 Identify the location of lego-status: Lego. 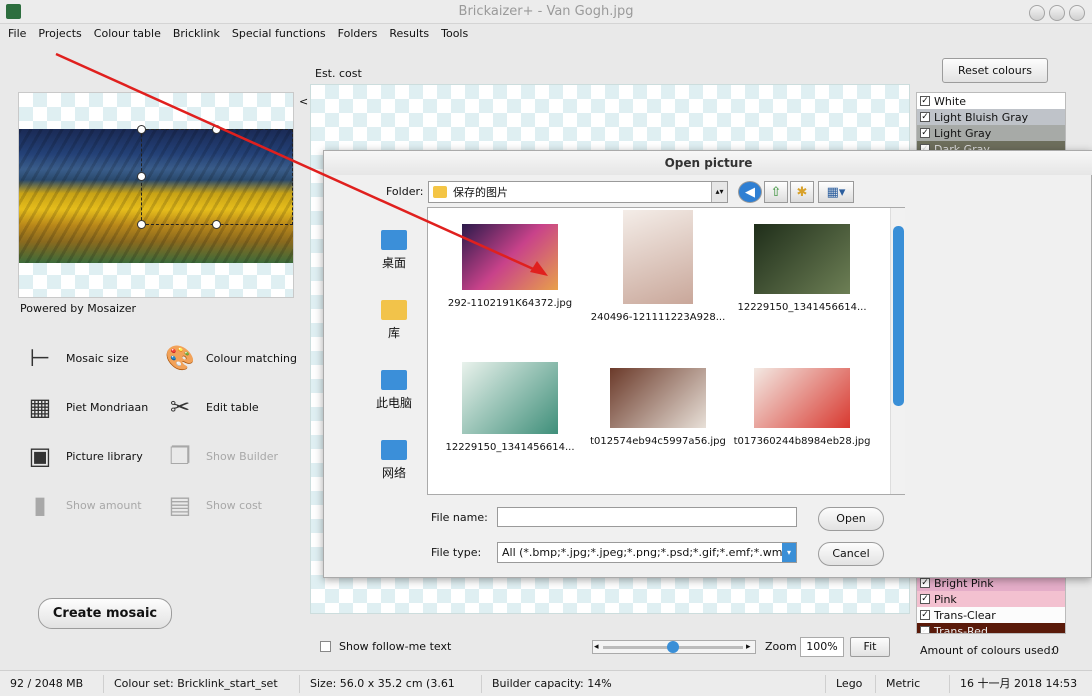
(851, 683).